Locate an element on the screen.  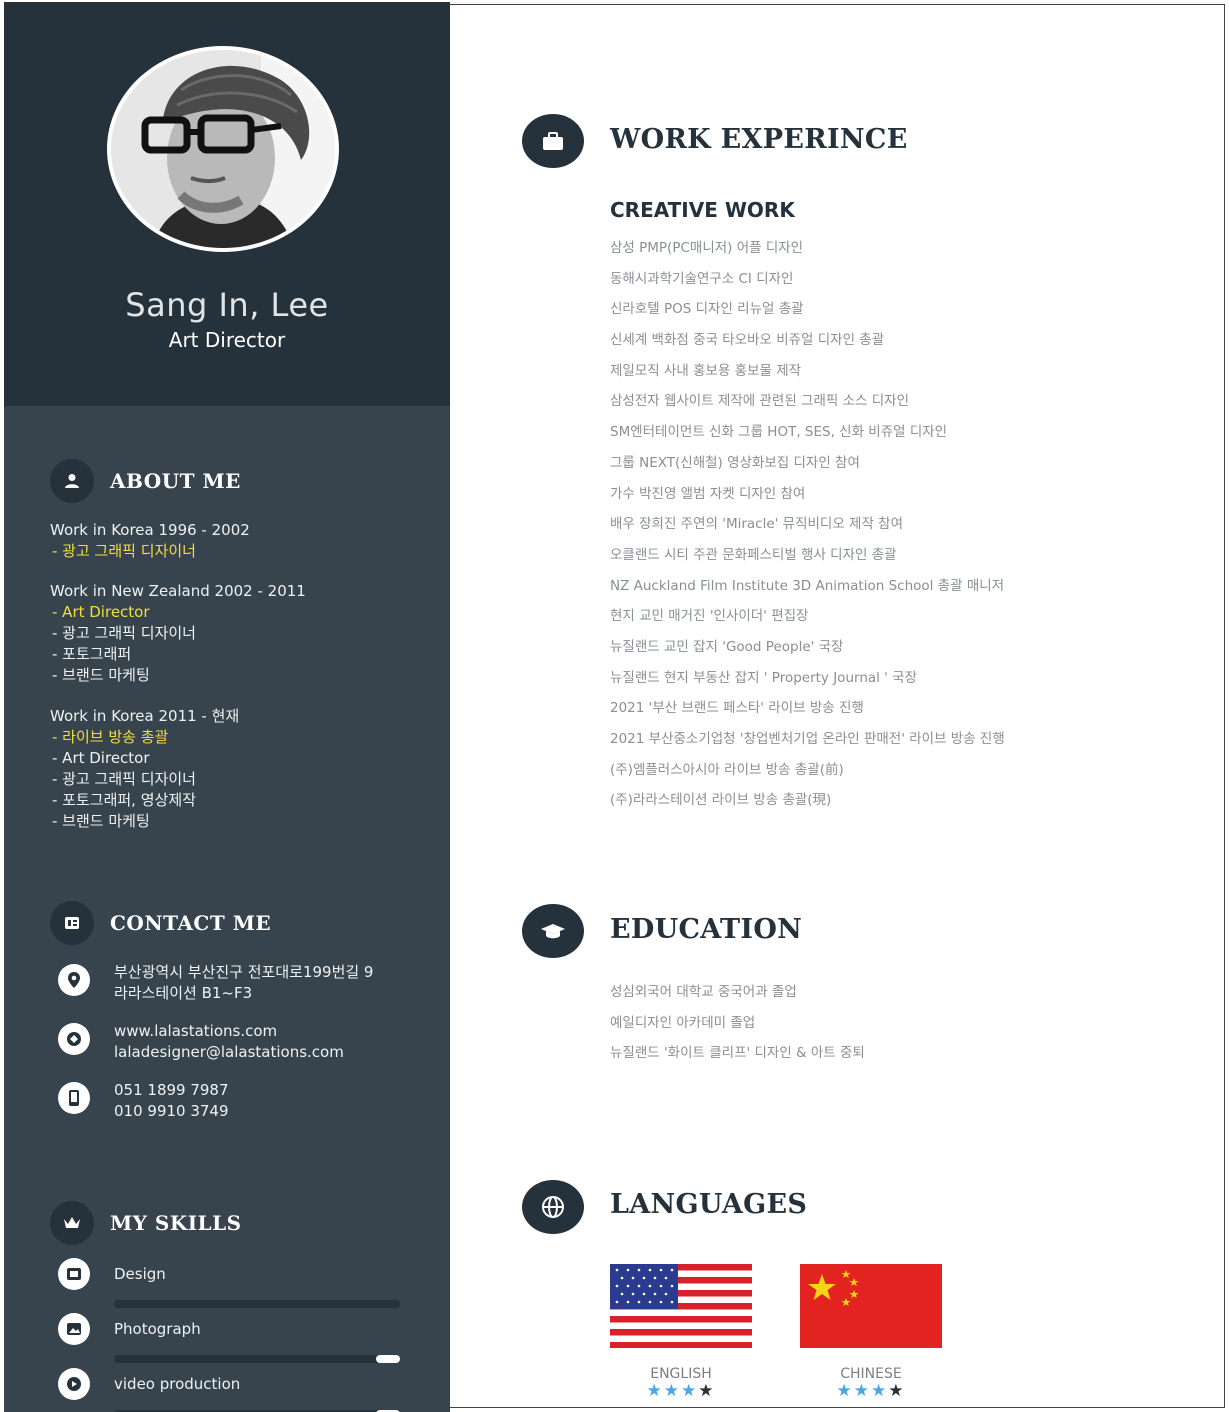
work-item: 동해시과학기술연구소 CI 디자인 is located at coordinates (702, 278).